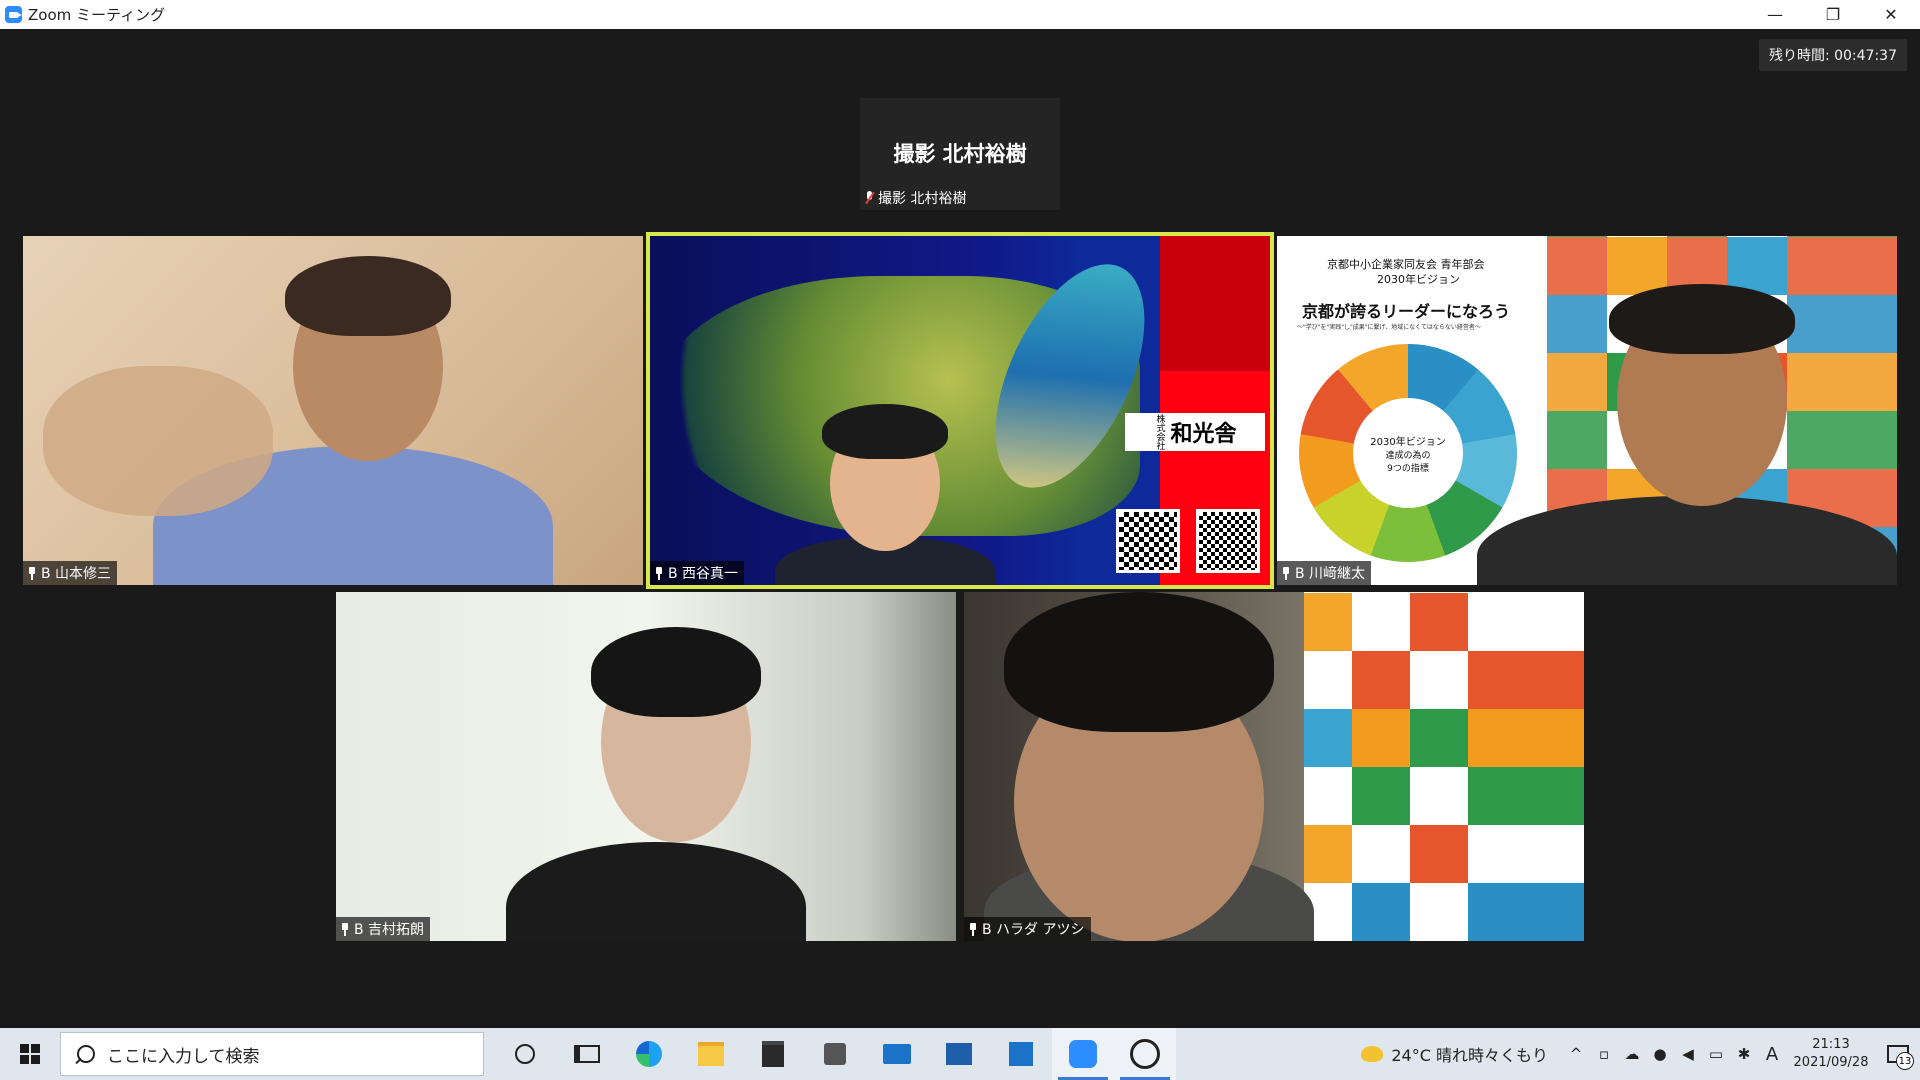 The image size is (1920, 1080). Describe the element at coordinates (1688, 1054) in the screenshot. I see `speaker-volume-icon: ◀` at that location.